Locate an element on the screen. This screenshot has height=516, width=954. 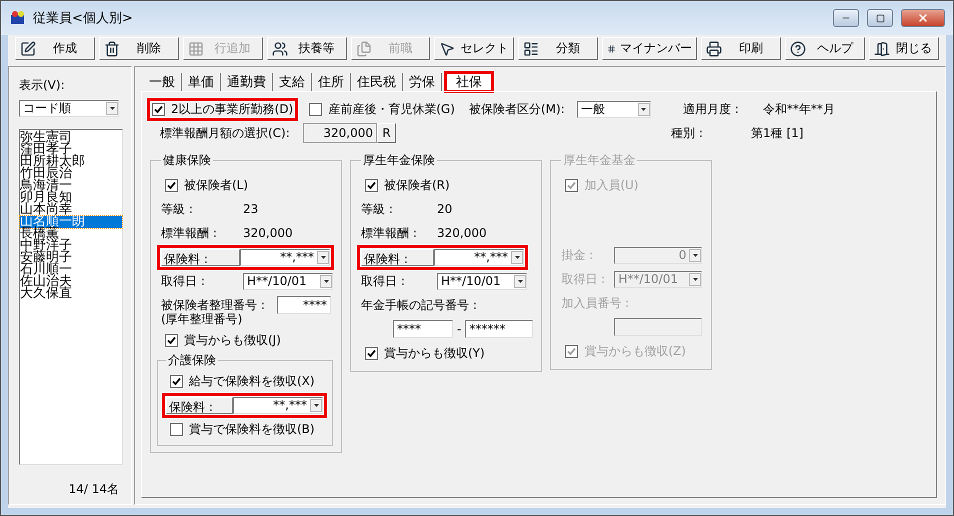
maximize-button is located at coordinates (880, 18).